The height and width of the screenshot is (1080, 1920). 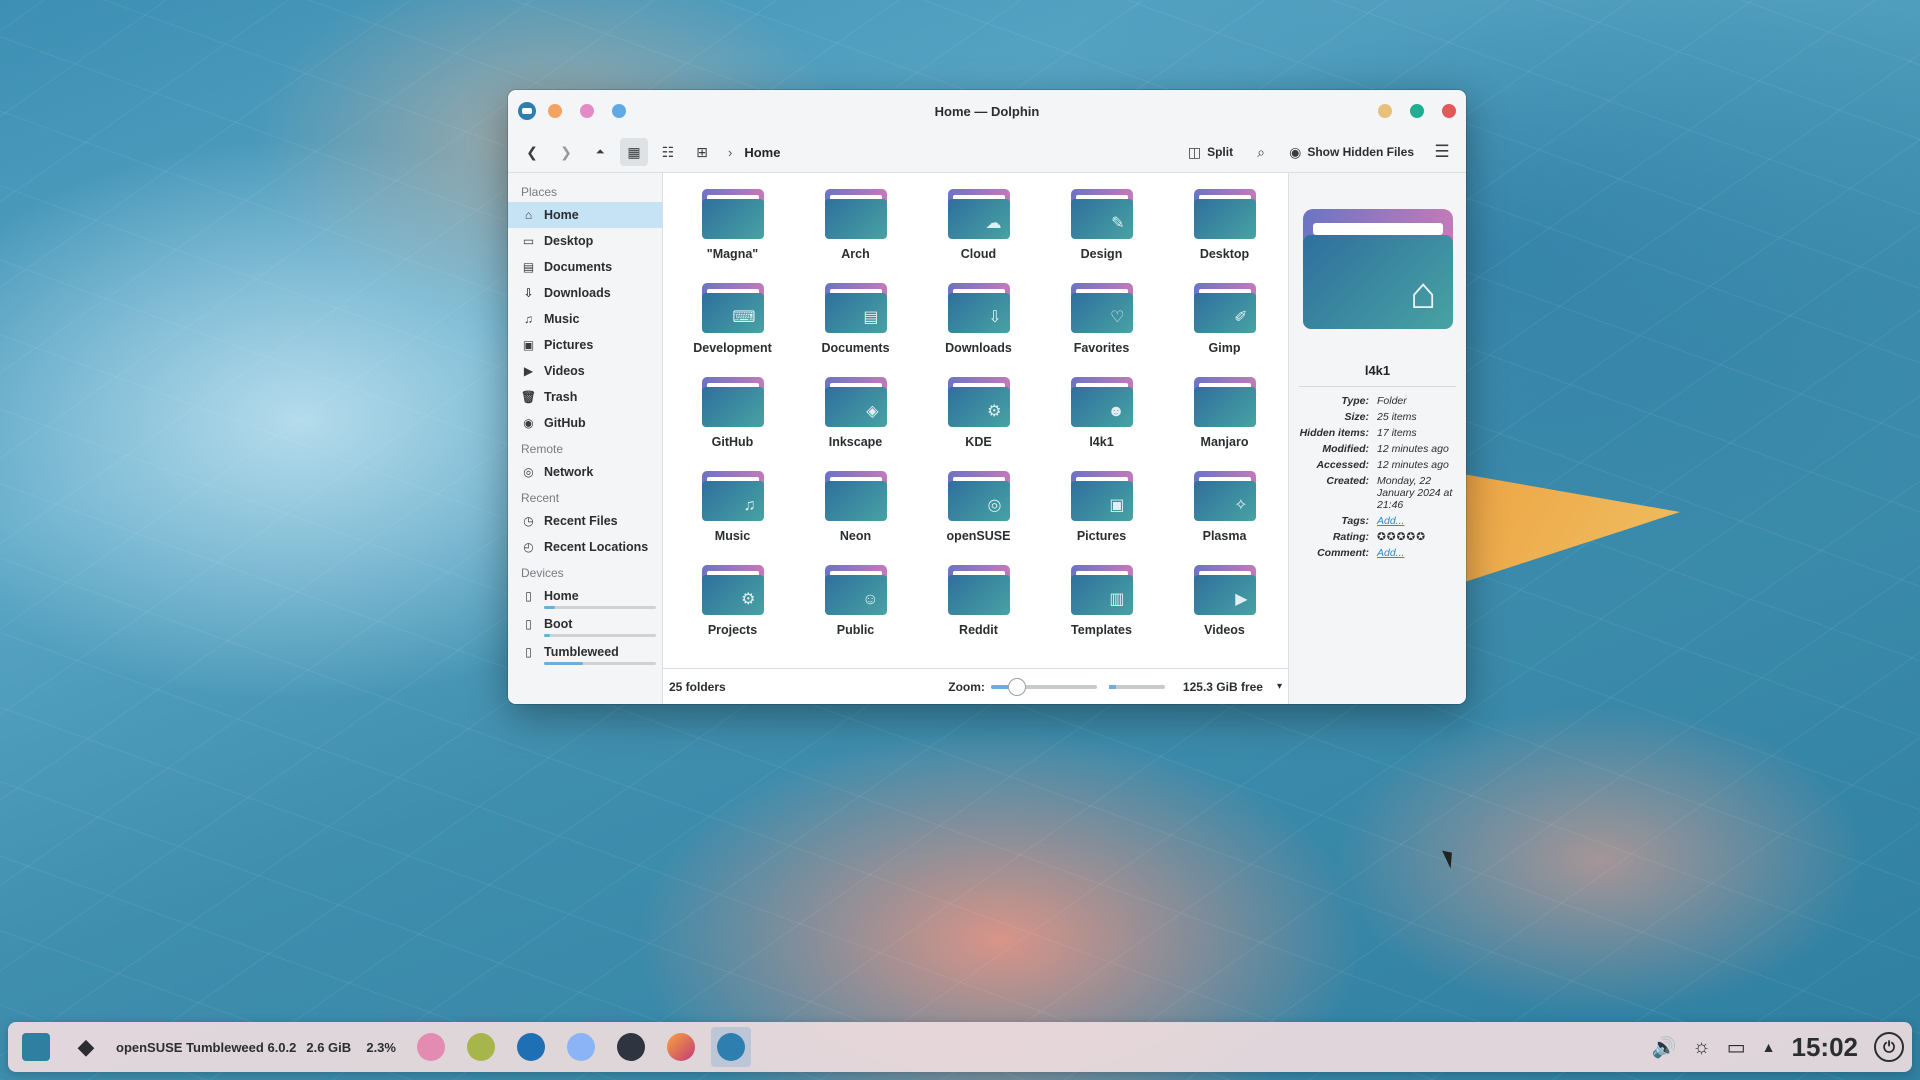 I want to click on property-value: Folder, so click(x=1392, y=401).